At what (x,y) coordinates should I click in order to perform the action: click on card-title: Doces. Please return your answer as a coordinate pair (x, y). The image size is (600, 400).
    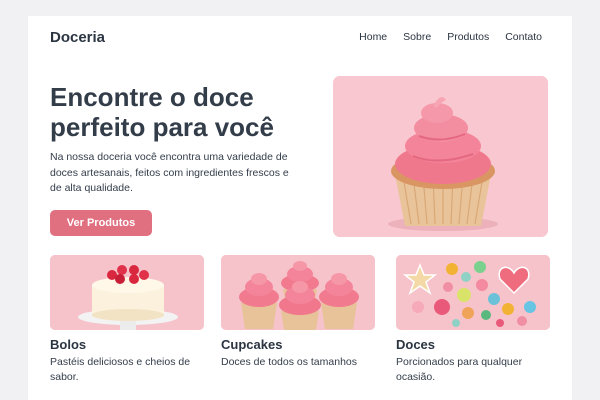
    Looking at the image, I should click on (416, 344).